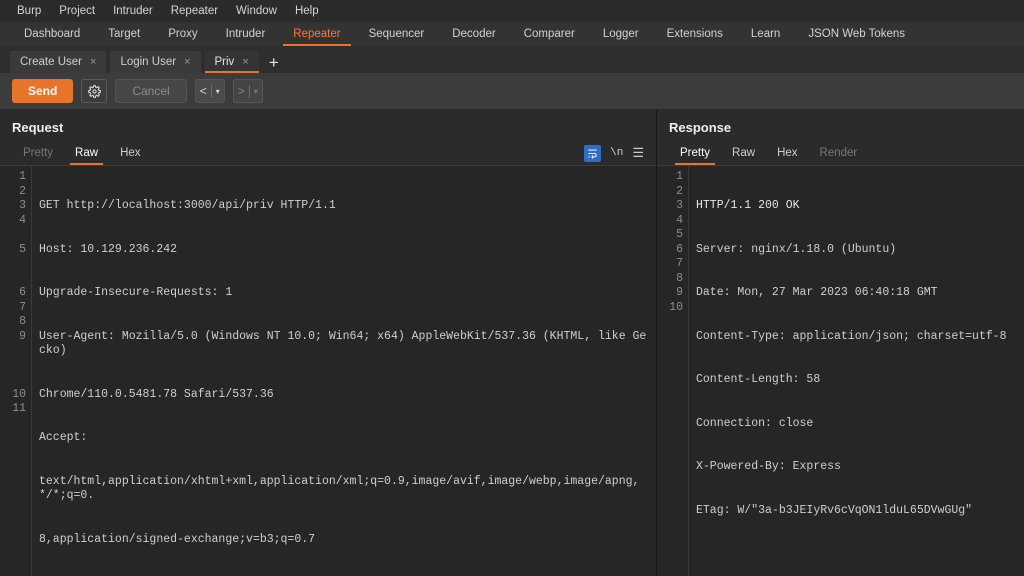 The image size is (1024, 576). Describe the element at coordinates (156, 394) in the screenshot. I see `request-line: Chrome/110.0.5481.78 Safari/537.36` at that location.